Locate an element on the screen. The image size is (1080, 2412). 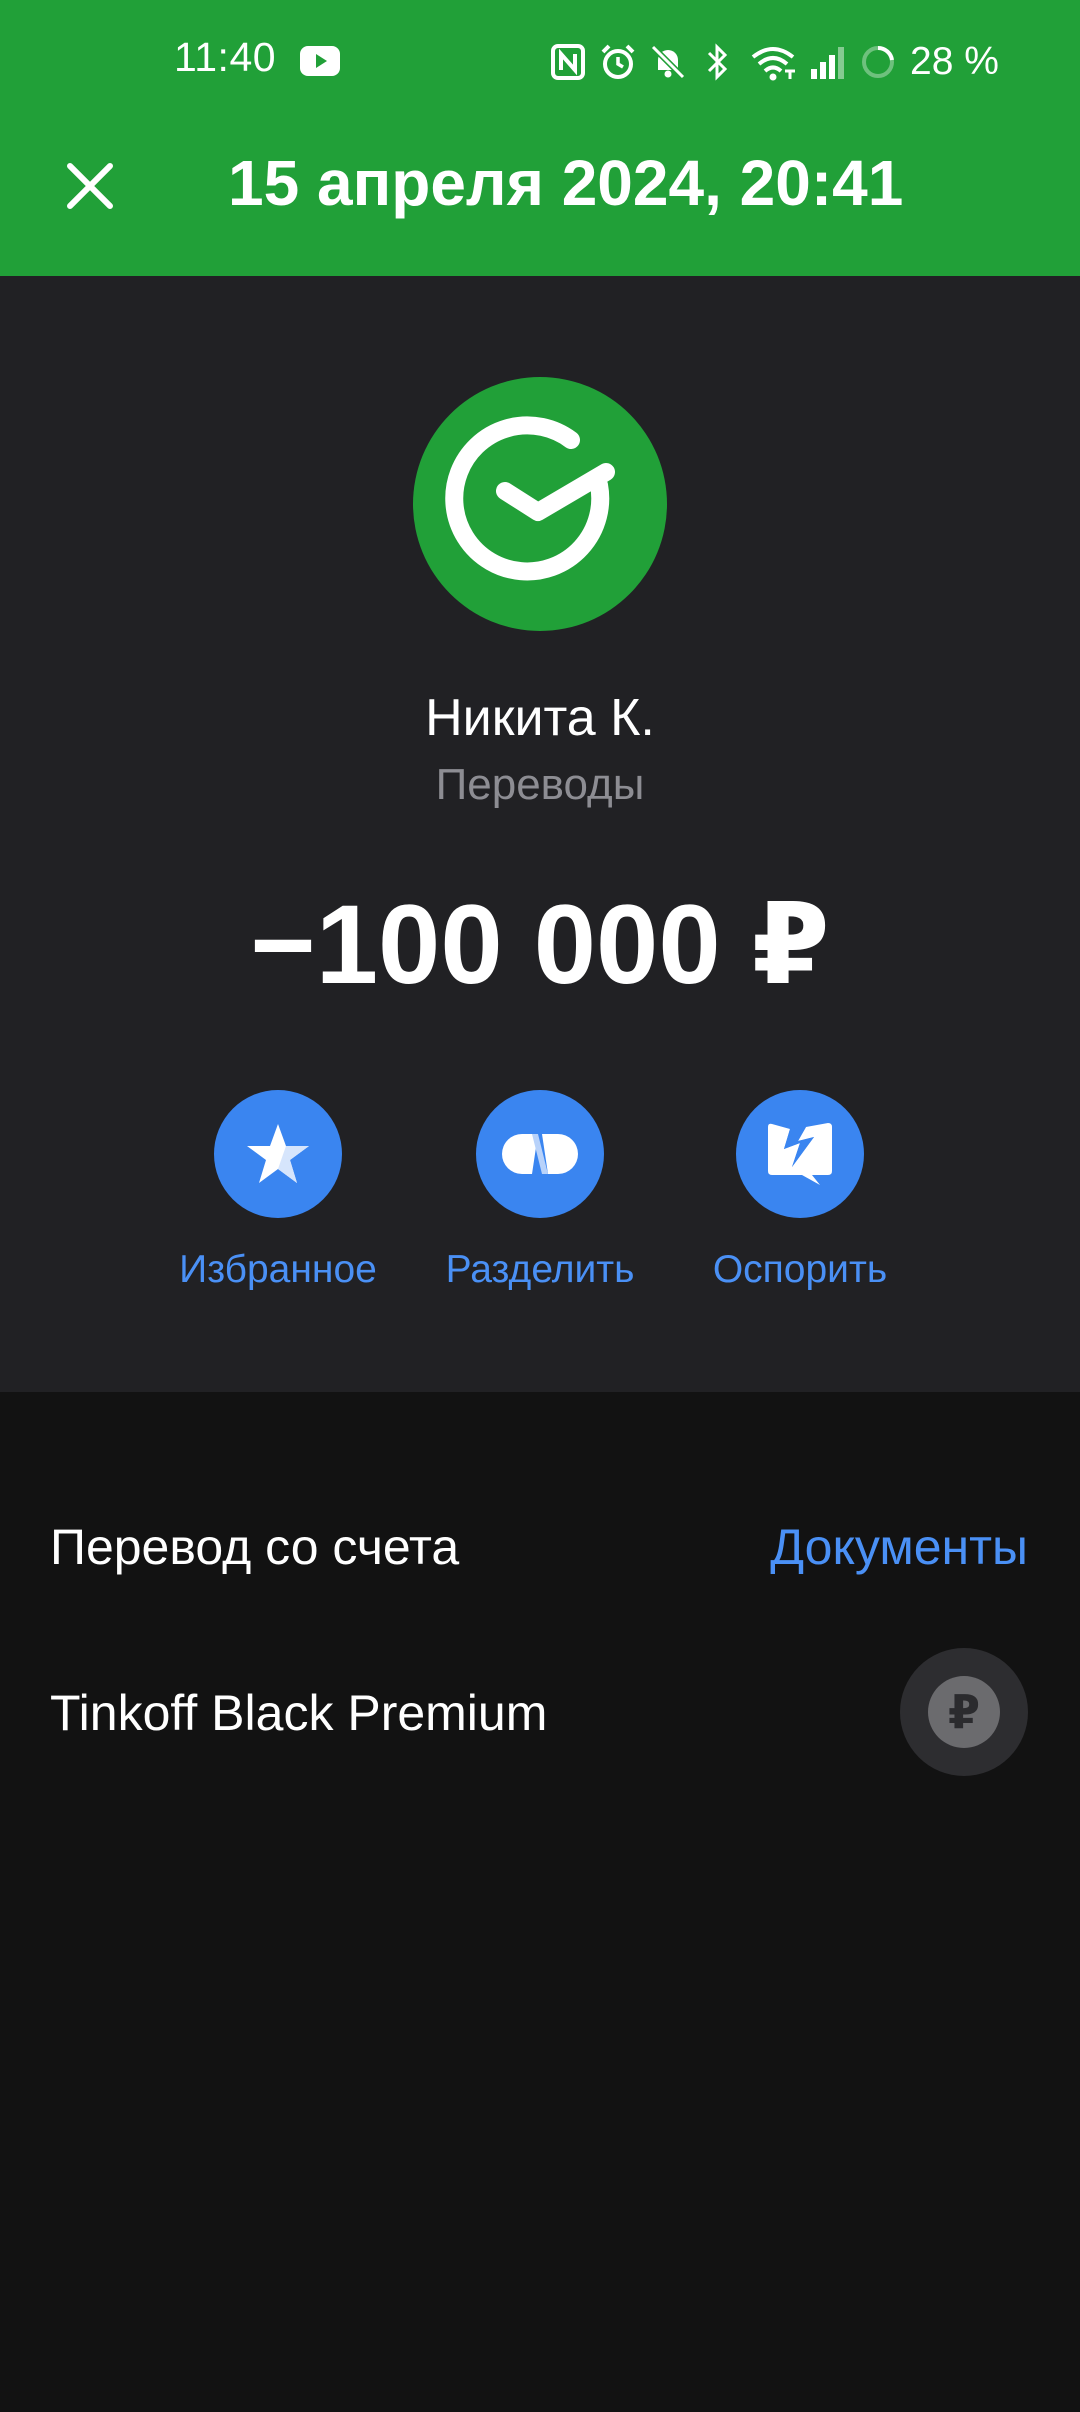
split-icon is located at coordinates (540, 1154).